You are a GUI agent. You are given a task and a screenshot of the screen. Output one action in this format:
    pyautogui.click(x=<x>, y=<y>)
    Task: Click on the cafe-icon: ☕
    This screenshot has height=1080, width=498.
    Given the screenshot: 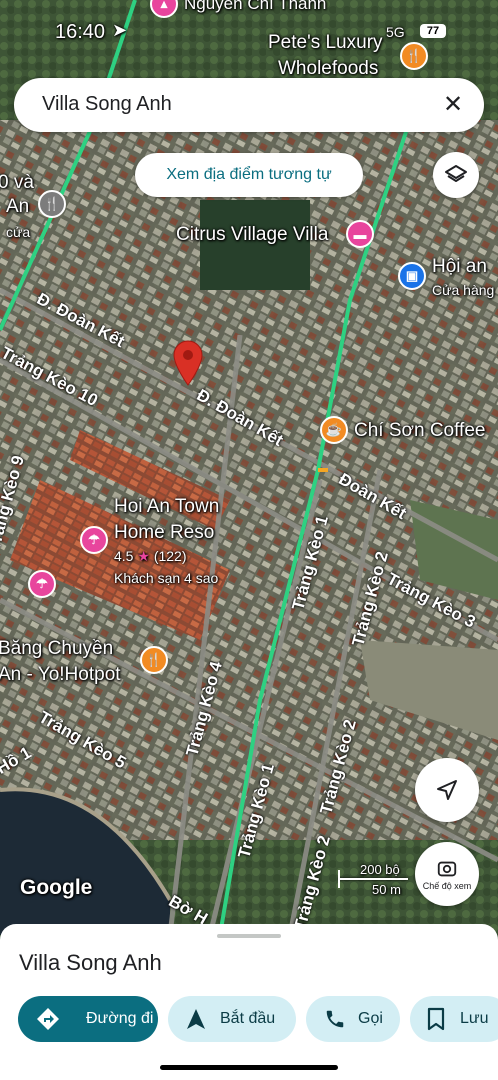 What is the action you would take?
    pyautogui.click(x=334, y=430)
    